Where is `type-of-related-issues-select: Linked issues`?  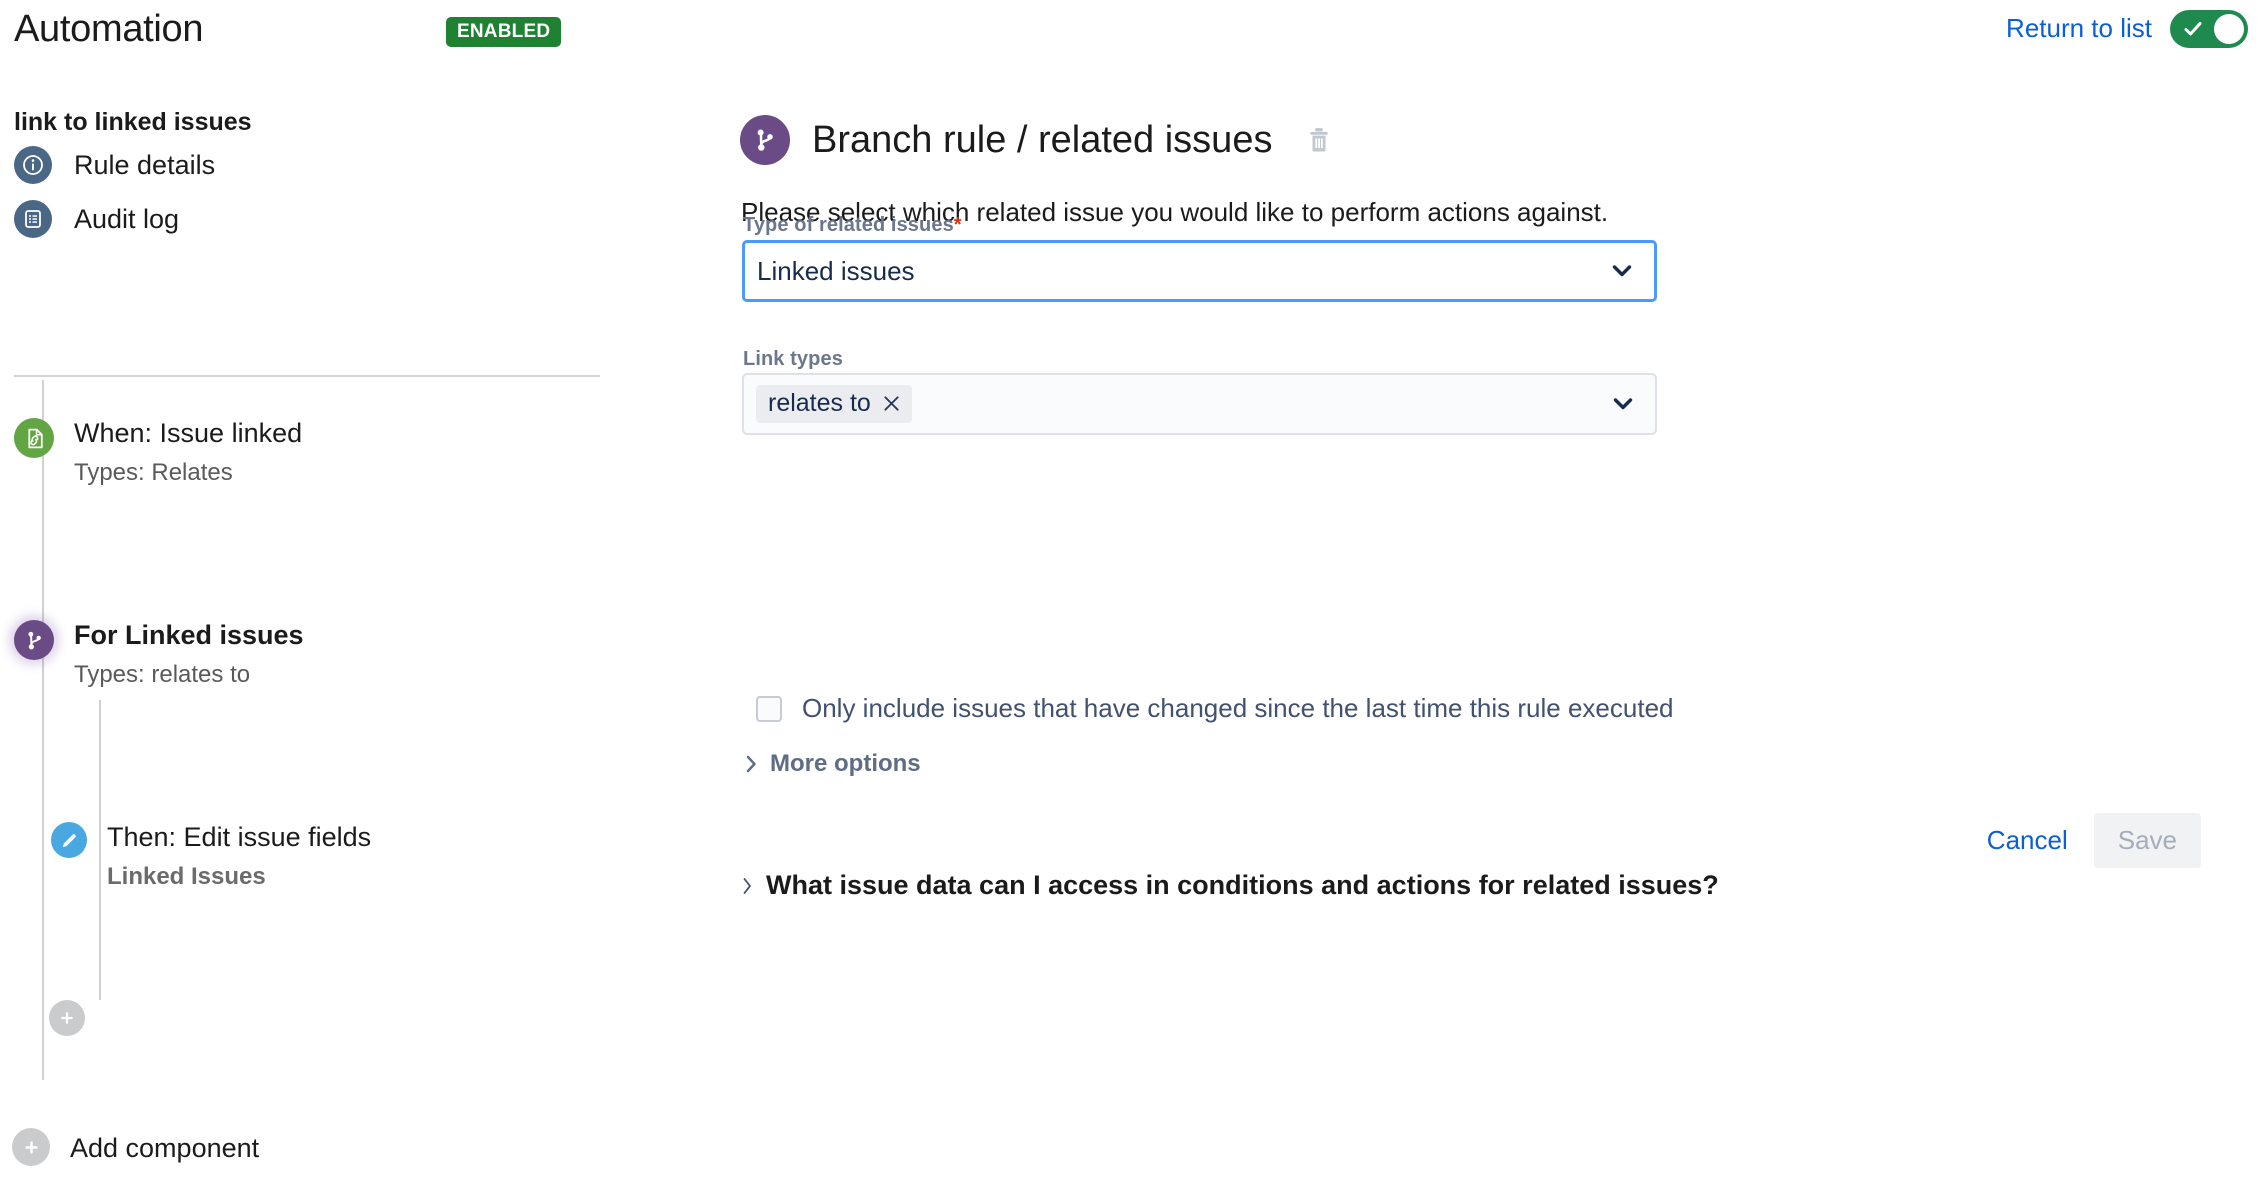 type-of-related-issues-select: Linked issues is located at coordinates (1199, 271).